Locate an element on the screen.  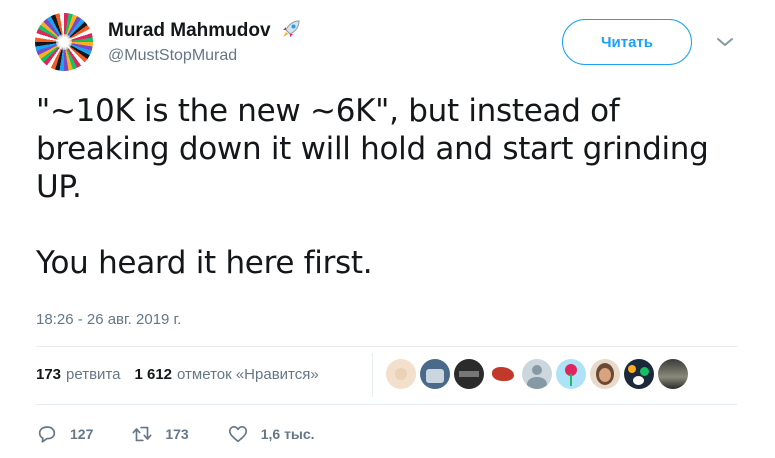
retweet-icon is located at coordinates (142, 434).